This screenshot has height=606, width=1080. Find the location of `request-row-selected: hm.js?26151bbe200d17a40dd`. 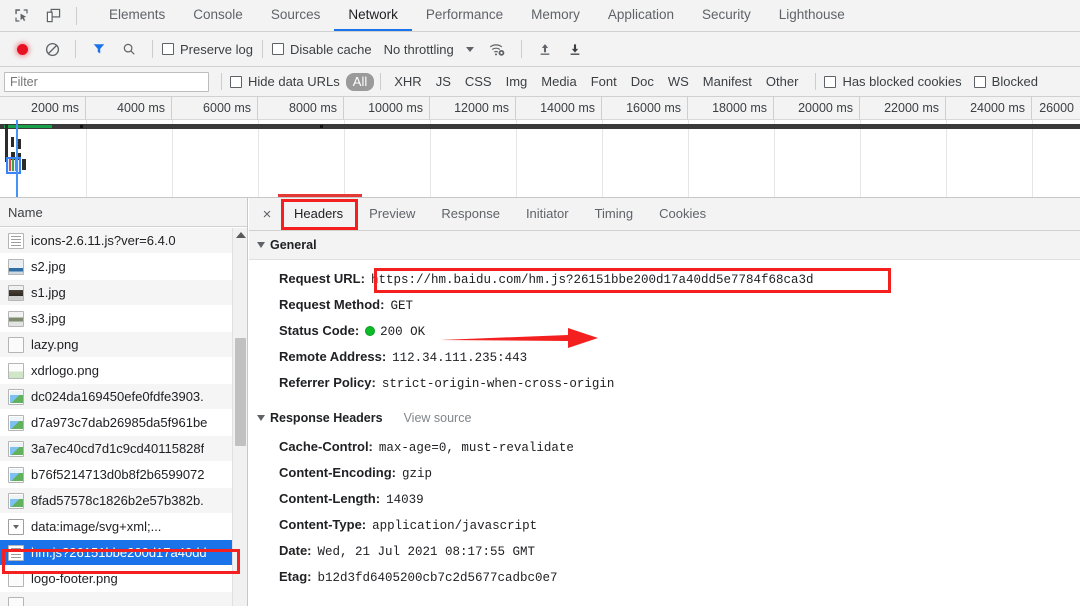

request-row-selected: hm.js?26151bbe200d17a40dd is located at coordinates (123, 553).